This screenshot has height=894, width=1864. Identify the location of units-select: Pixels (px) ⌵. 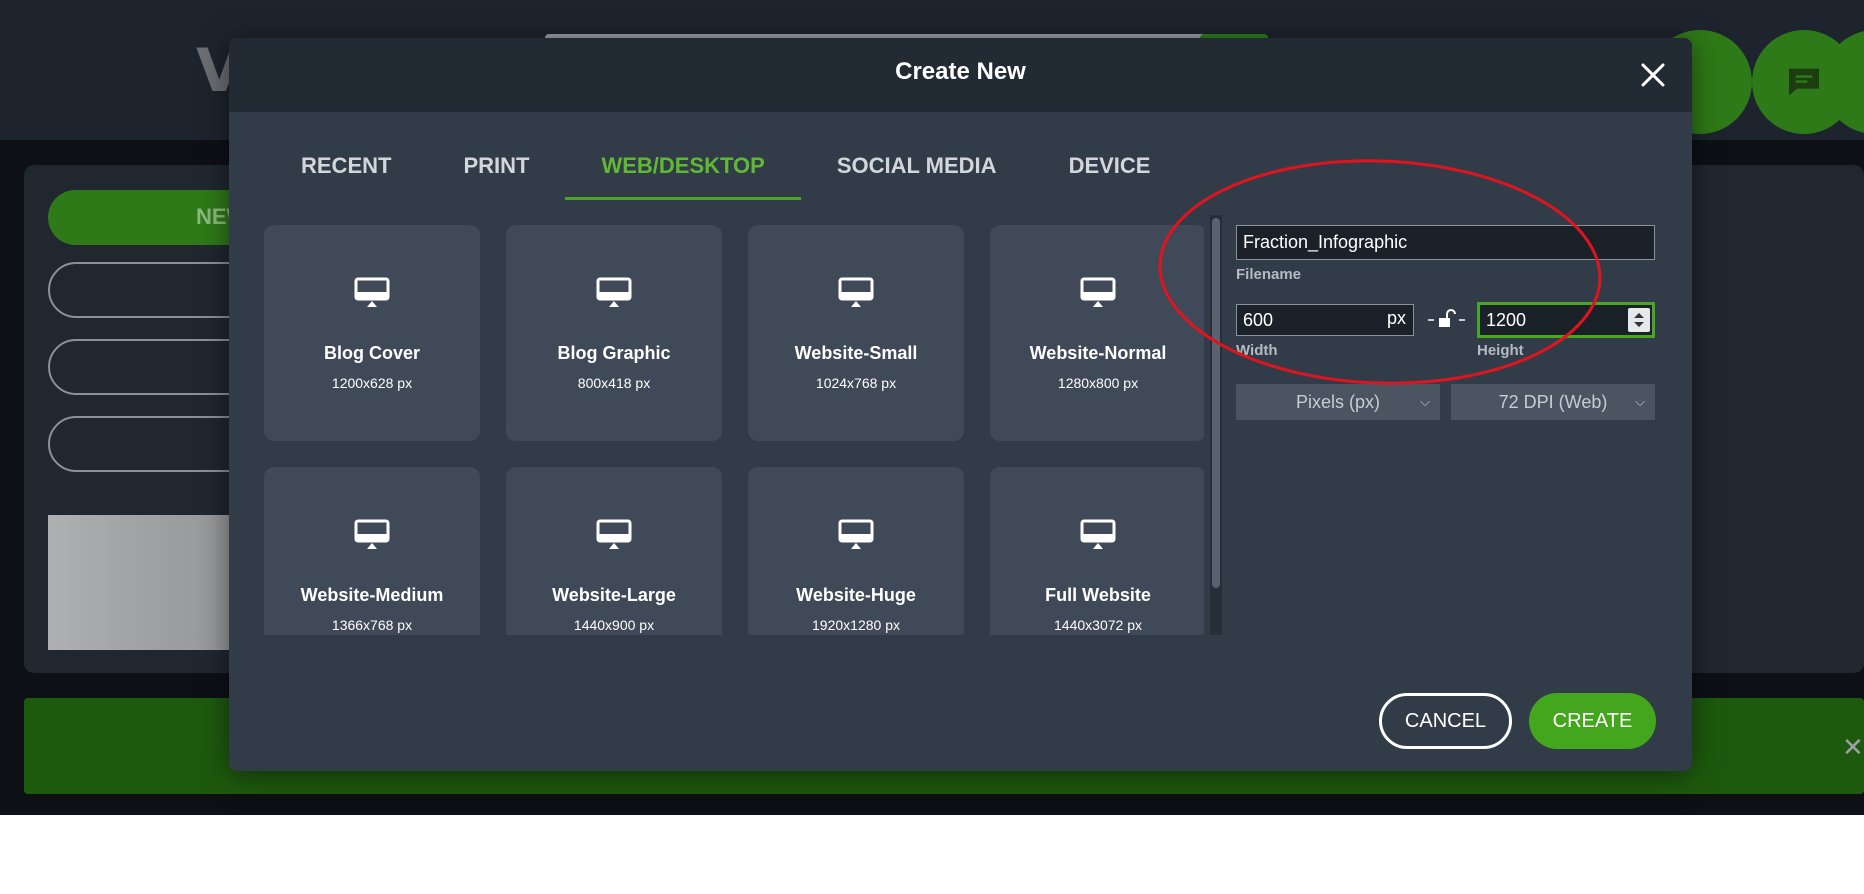
(1338, 402).